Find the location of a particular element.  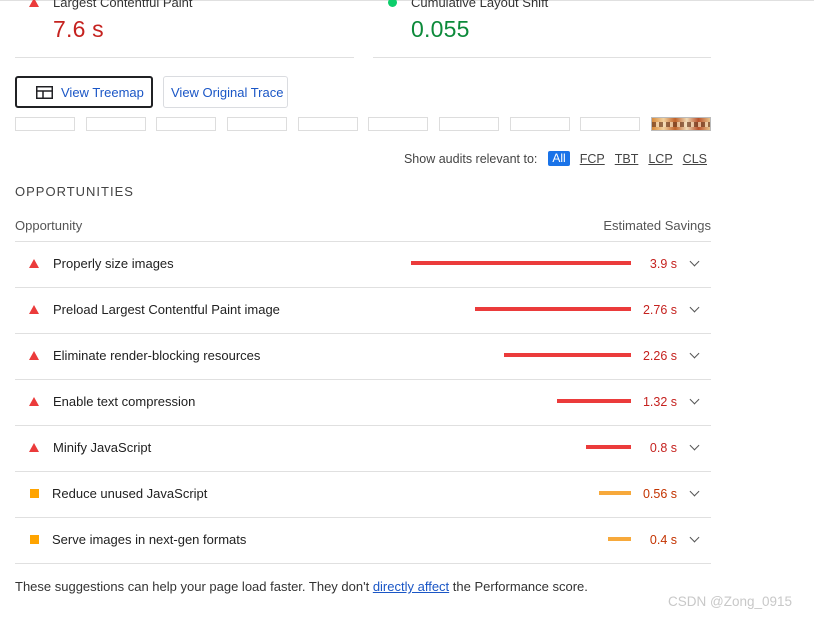

metric-value: 7.6 s is located at coordinates (78, 29).